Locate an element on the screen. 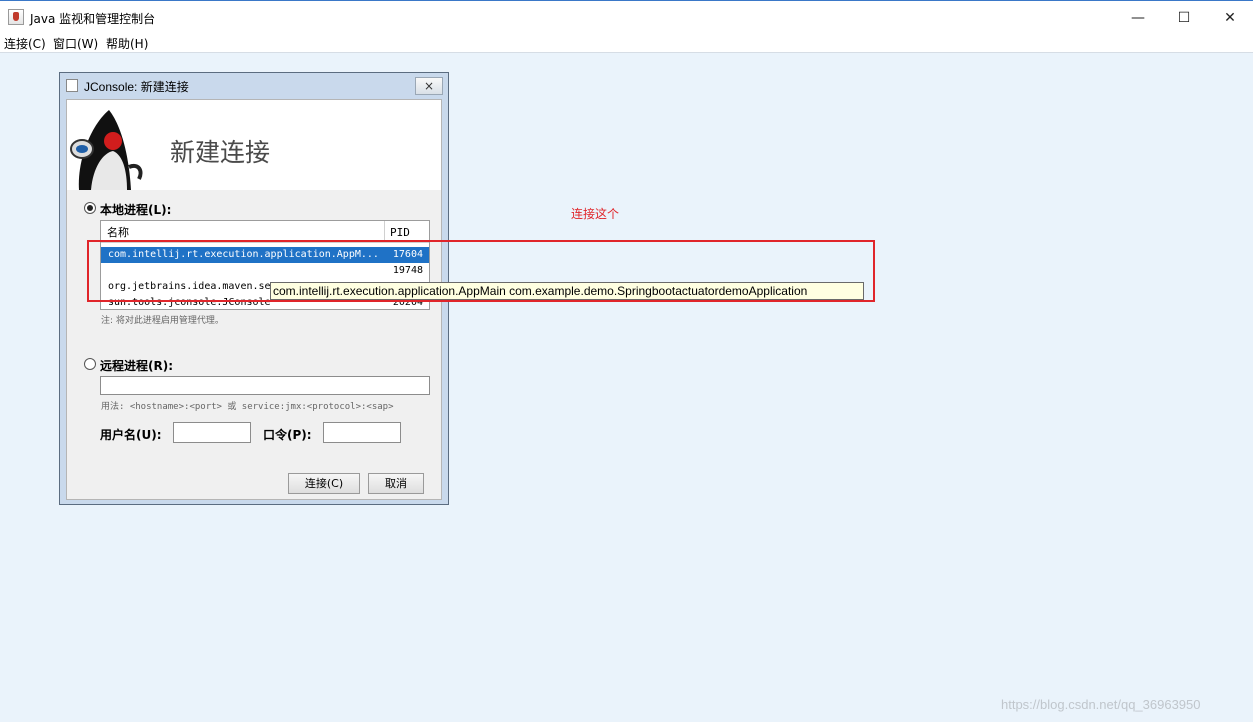 The width and height of the screenshot is (1253, 722). watermark: https://blog.csdn.net/qq_36963950 is located at coordinates (1101, 704).